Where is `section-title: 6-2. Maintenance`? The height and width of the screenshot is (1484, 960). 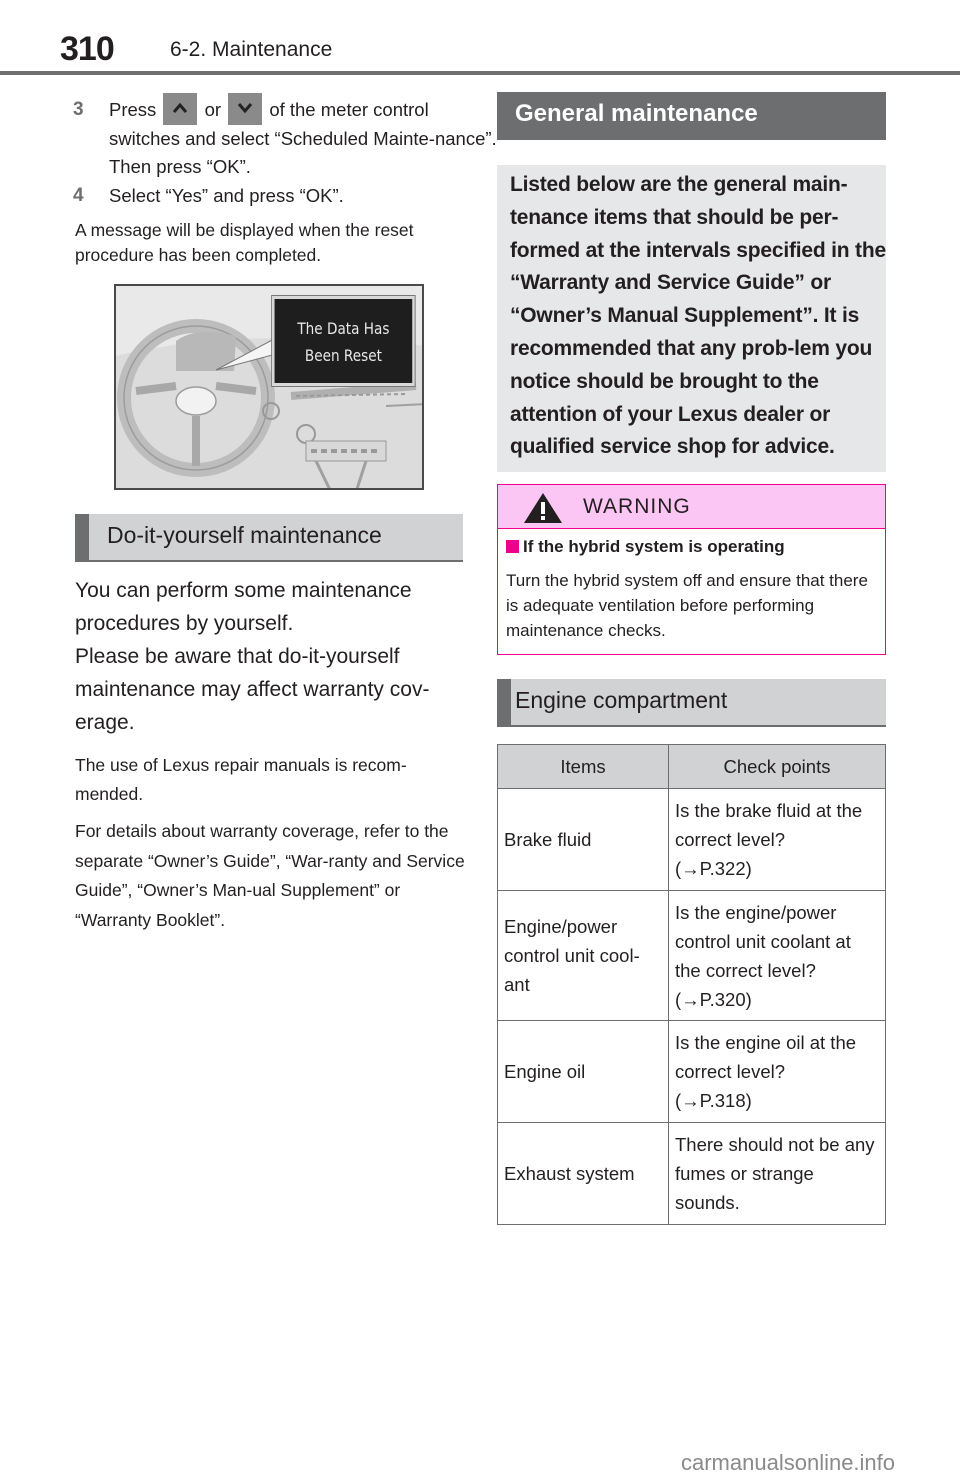
section-title: 6-2. Maintenance is located at coordinates (251, 49).